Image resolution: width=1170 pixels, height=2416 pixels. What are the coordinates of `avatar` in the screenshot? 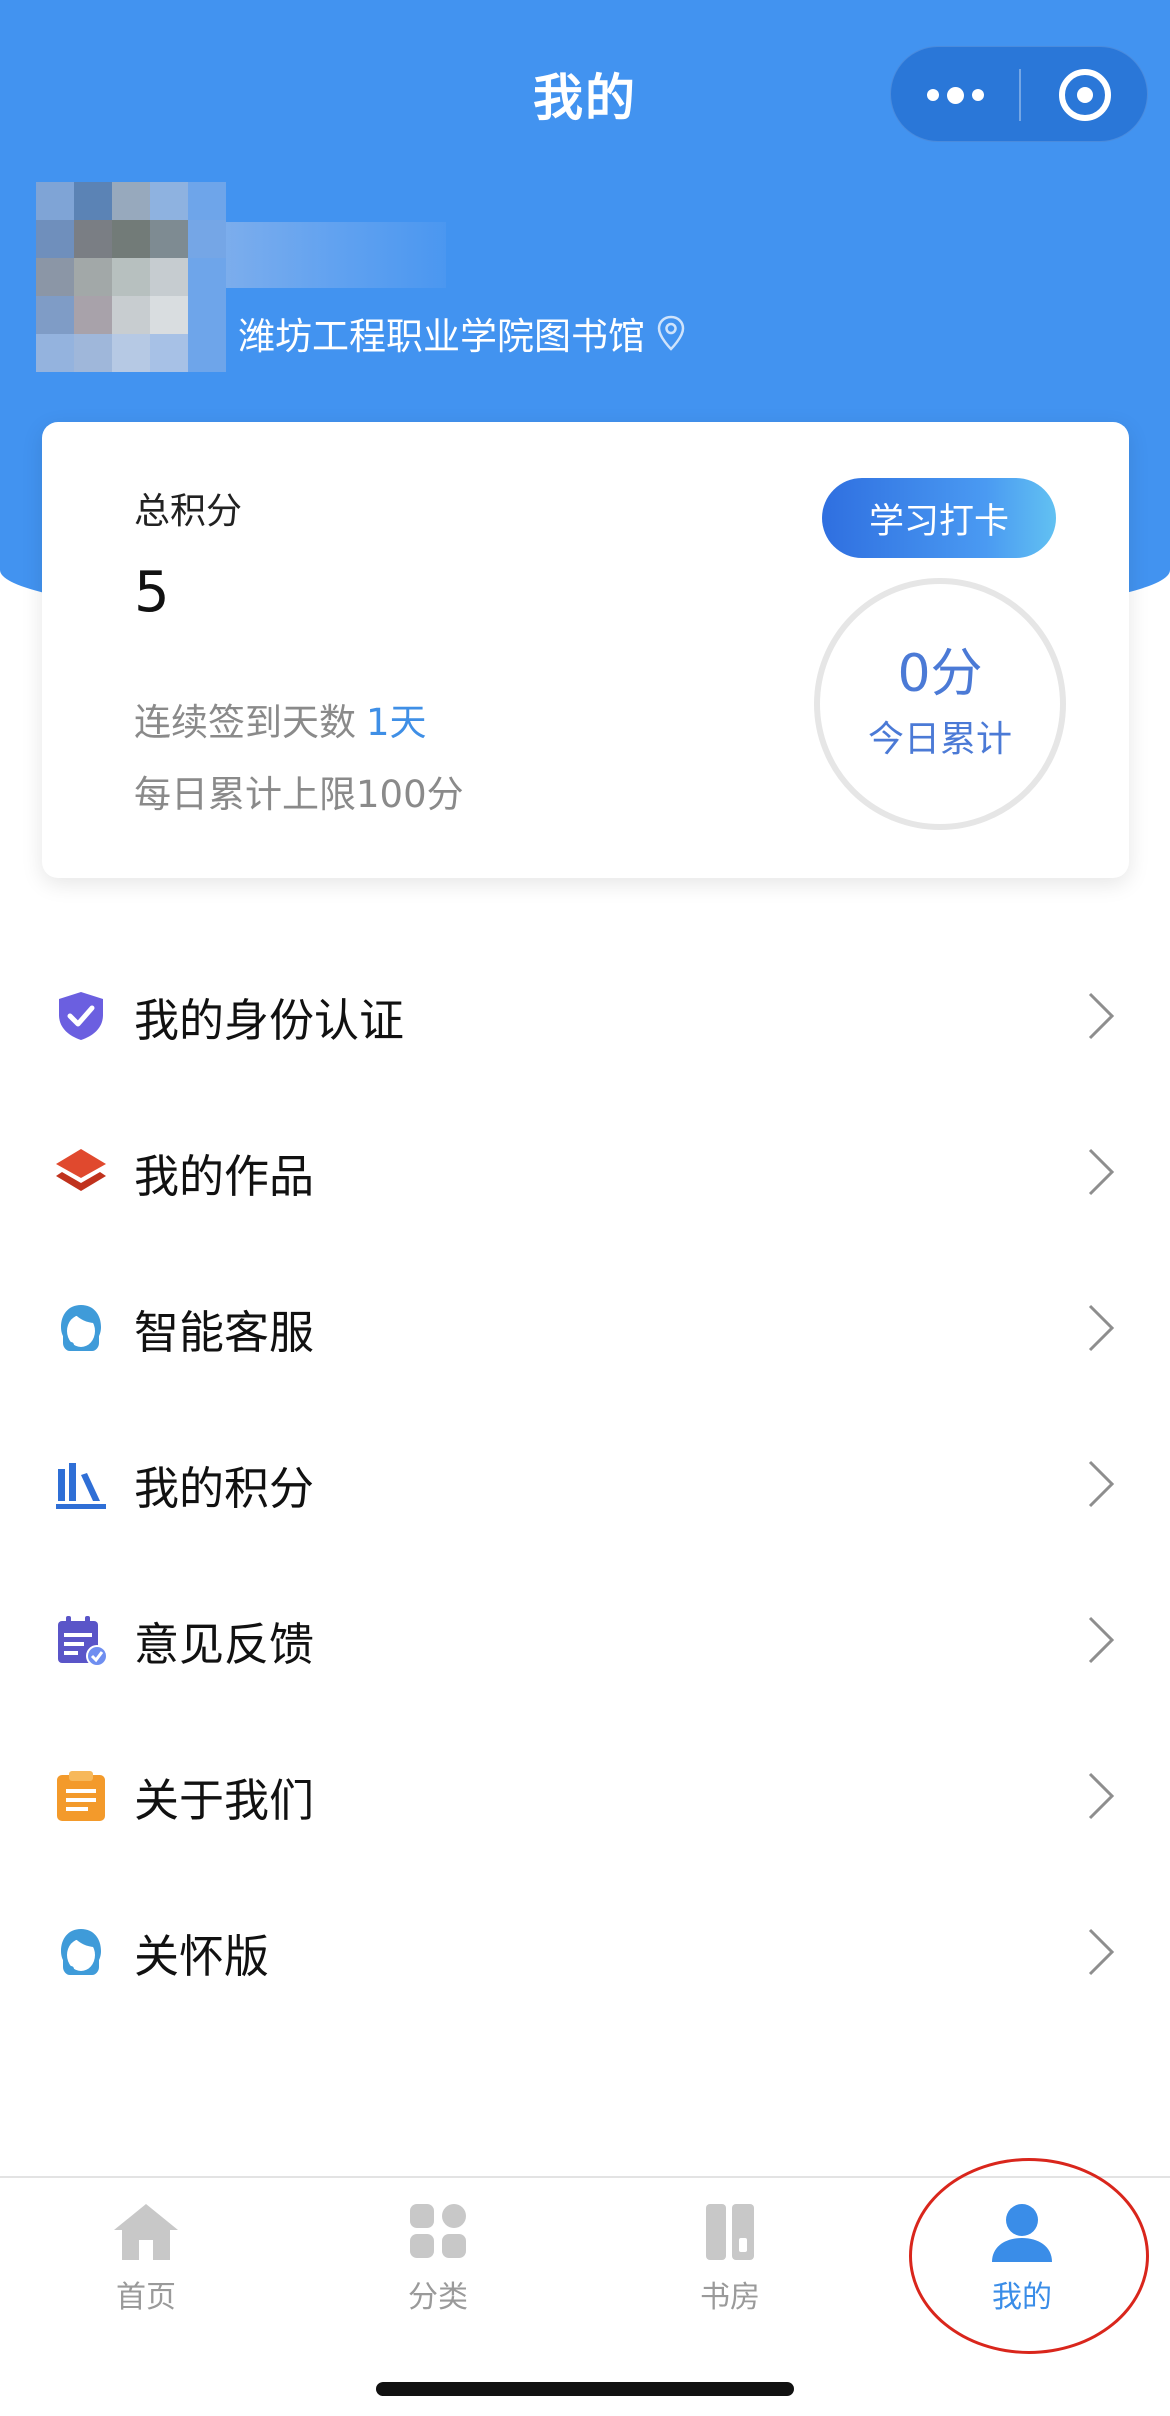 It's located at (131, 277).